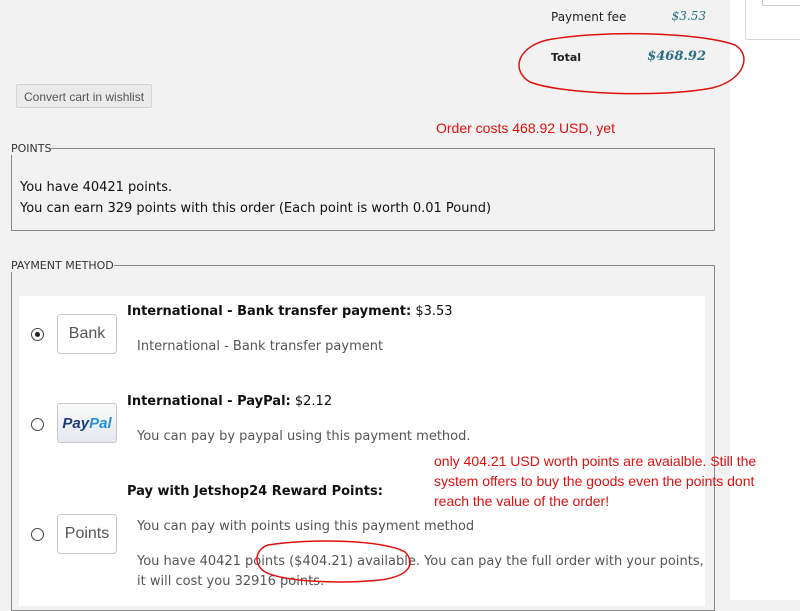 This screenshot has width=800, height=611. What do you see at coordinates (688, 16) in the screenshot?
I see `payment-fee-value: $3.53` at bounding box center [688, 16].